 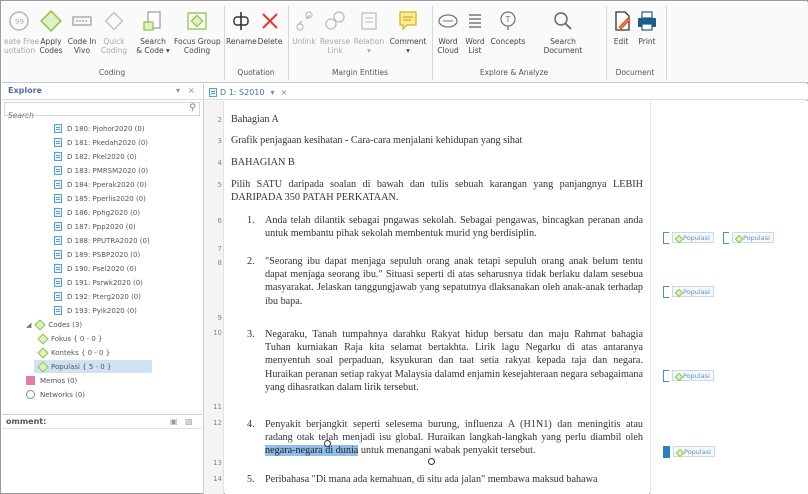 What do you see at coordinates (74, 352) in the screenshot?
I see `tree-item-code: Konteks { 0 - 0 }` at bounding box center [74, 352].